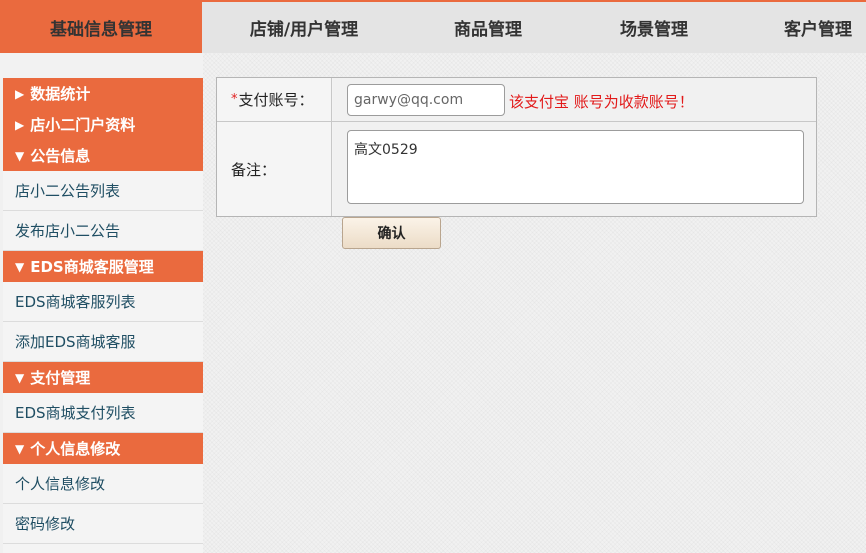  I want to click on sidebar-group-label: 个人信息修改, so click(75, 449).